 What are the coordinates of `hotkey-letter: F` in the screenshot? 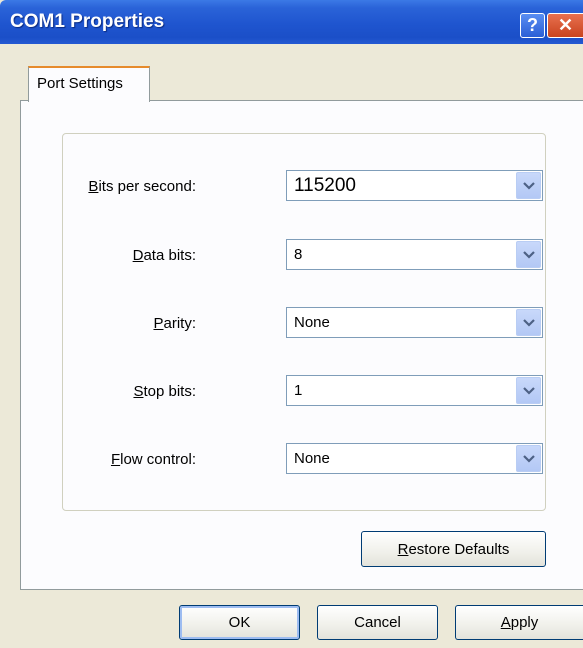 It's located at (115, 459).